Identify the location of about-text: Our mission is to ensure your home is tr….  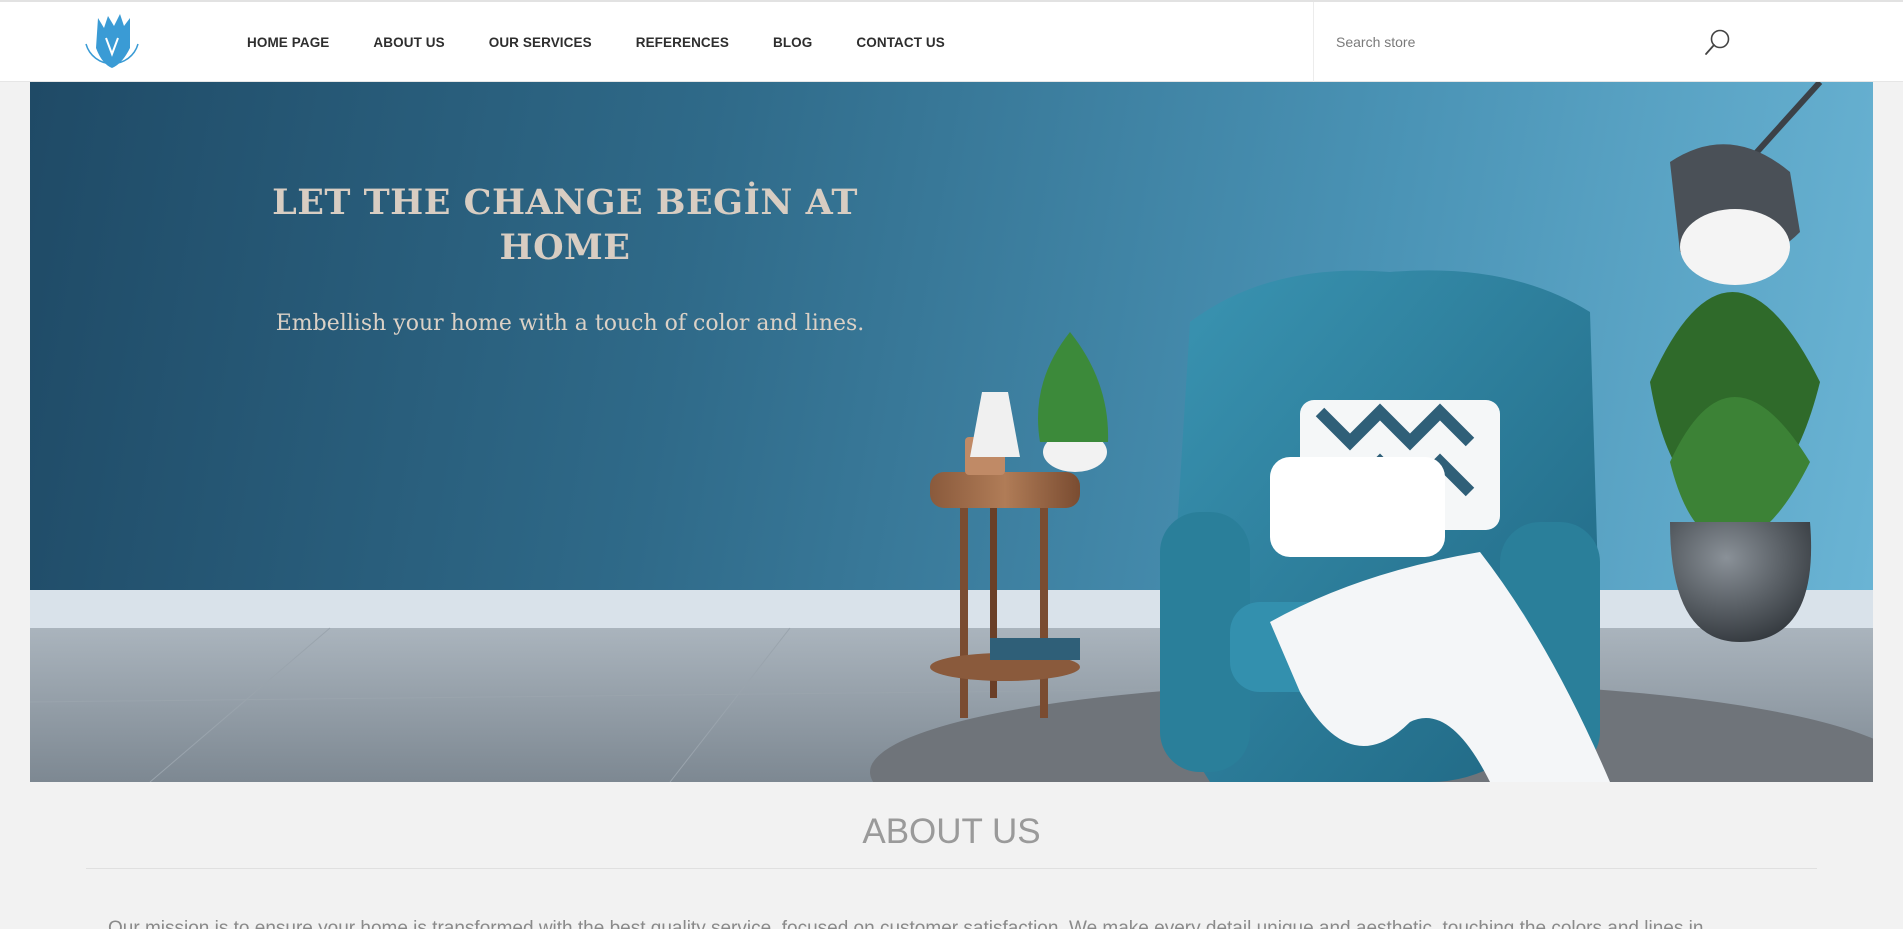
(906, 923).